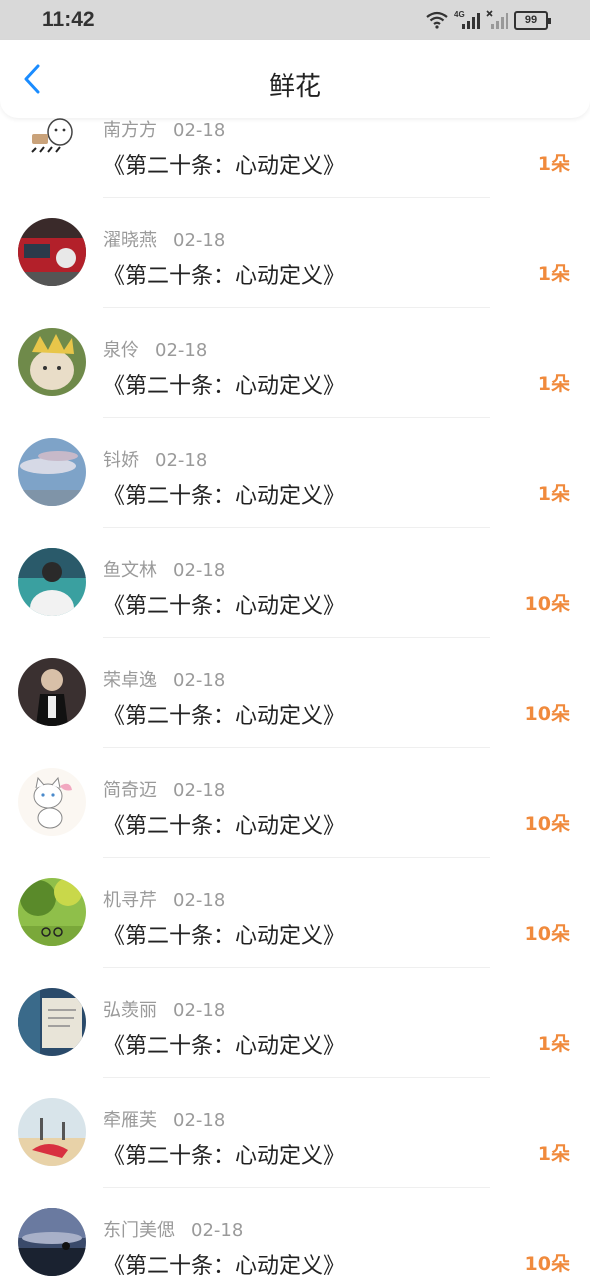 This screenshot has width=590, height=1280. I want to click on status-icons: 4G 99, so click(488, 20).